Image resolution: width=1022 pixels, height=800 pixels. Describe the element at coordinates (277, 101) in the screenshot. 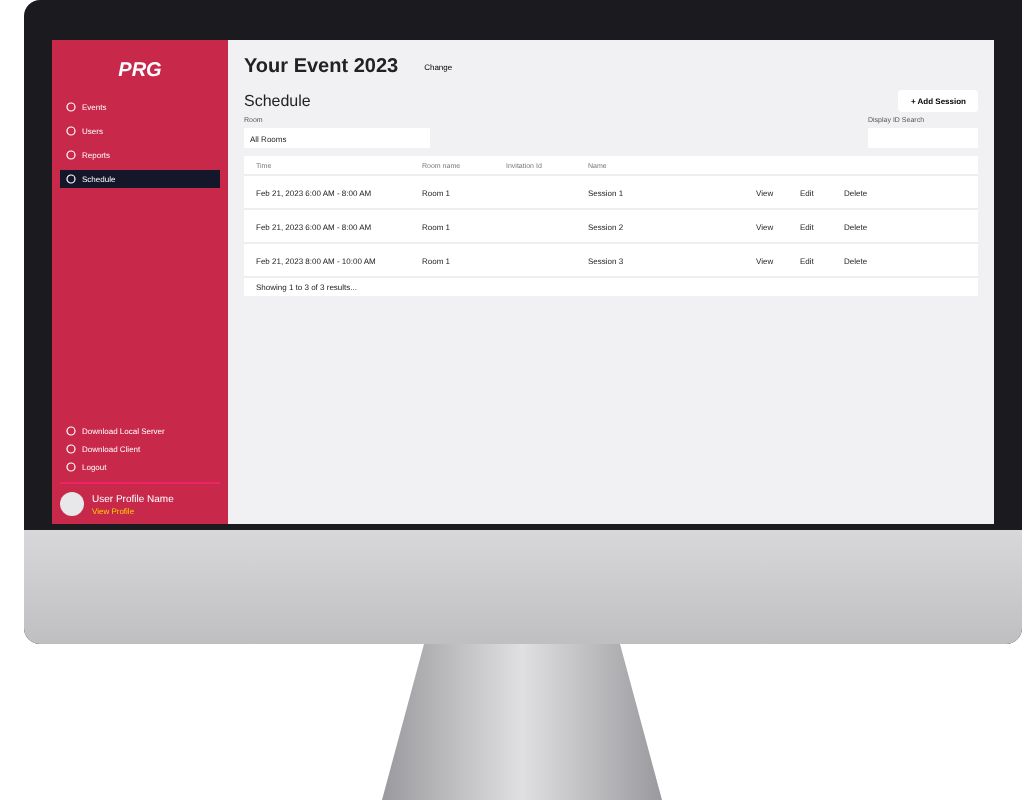

I see `page-title: Schedule` at that location.